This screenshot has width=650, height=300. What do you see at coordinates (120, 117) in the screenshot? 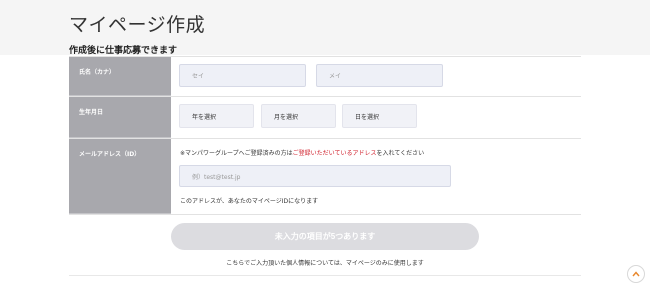
I see `birthdate-label: 生年月日` at bounding box center [120, 117].